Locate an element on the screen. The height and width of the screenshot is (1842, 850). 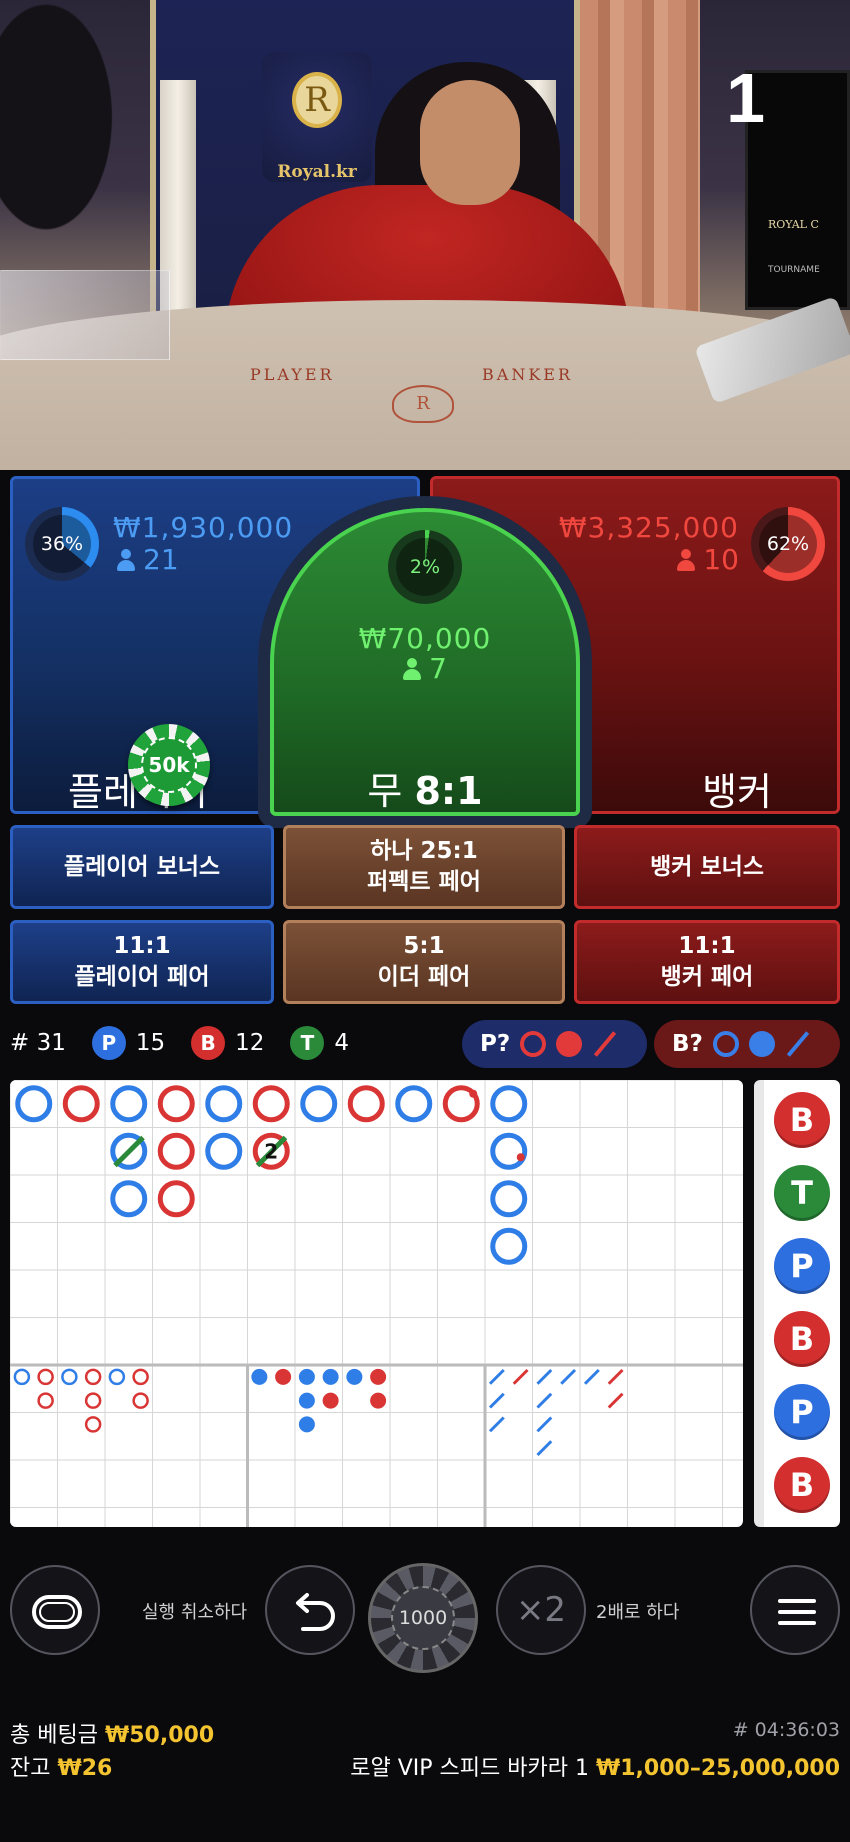
banker-pair-button: 11:1 뱅커 페어 is located at coordinates (707, 962).